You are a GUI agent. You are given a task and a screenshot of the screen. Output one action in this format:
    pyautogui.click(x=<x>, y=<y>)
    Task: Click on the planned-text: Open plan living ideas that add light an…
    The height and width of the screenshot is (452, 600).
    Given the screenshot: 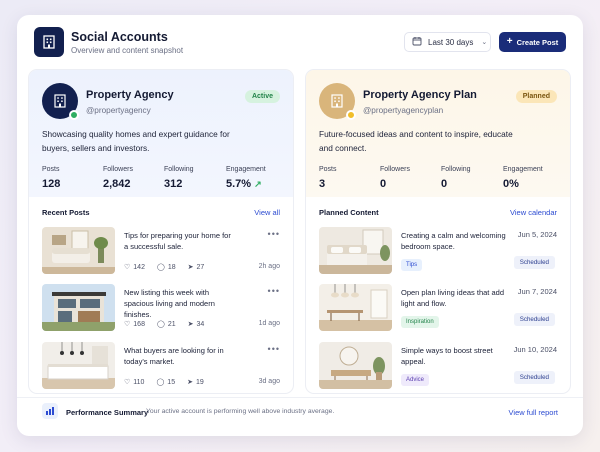 What is the action you would take?
    pyautogui.click(x=452, y=298)
    